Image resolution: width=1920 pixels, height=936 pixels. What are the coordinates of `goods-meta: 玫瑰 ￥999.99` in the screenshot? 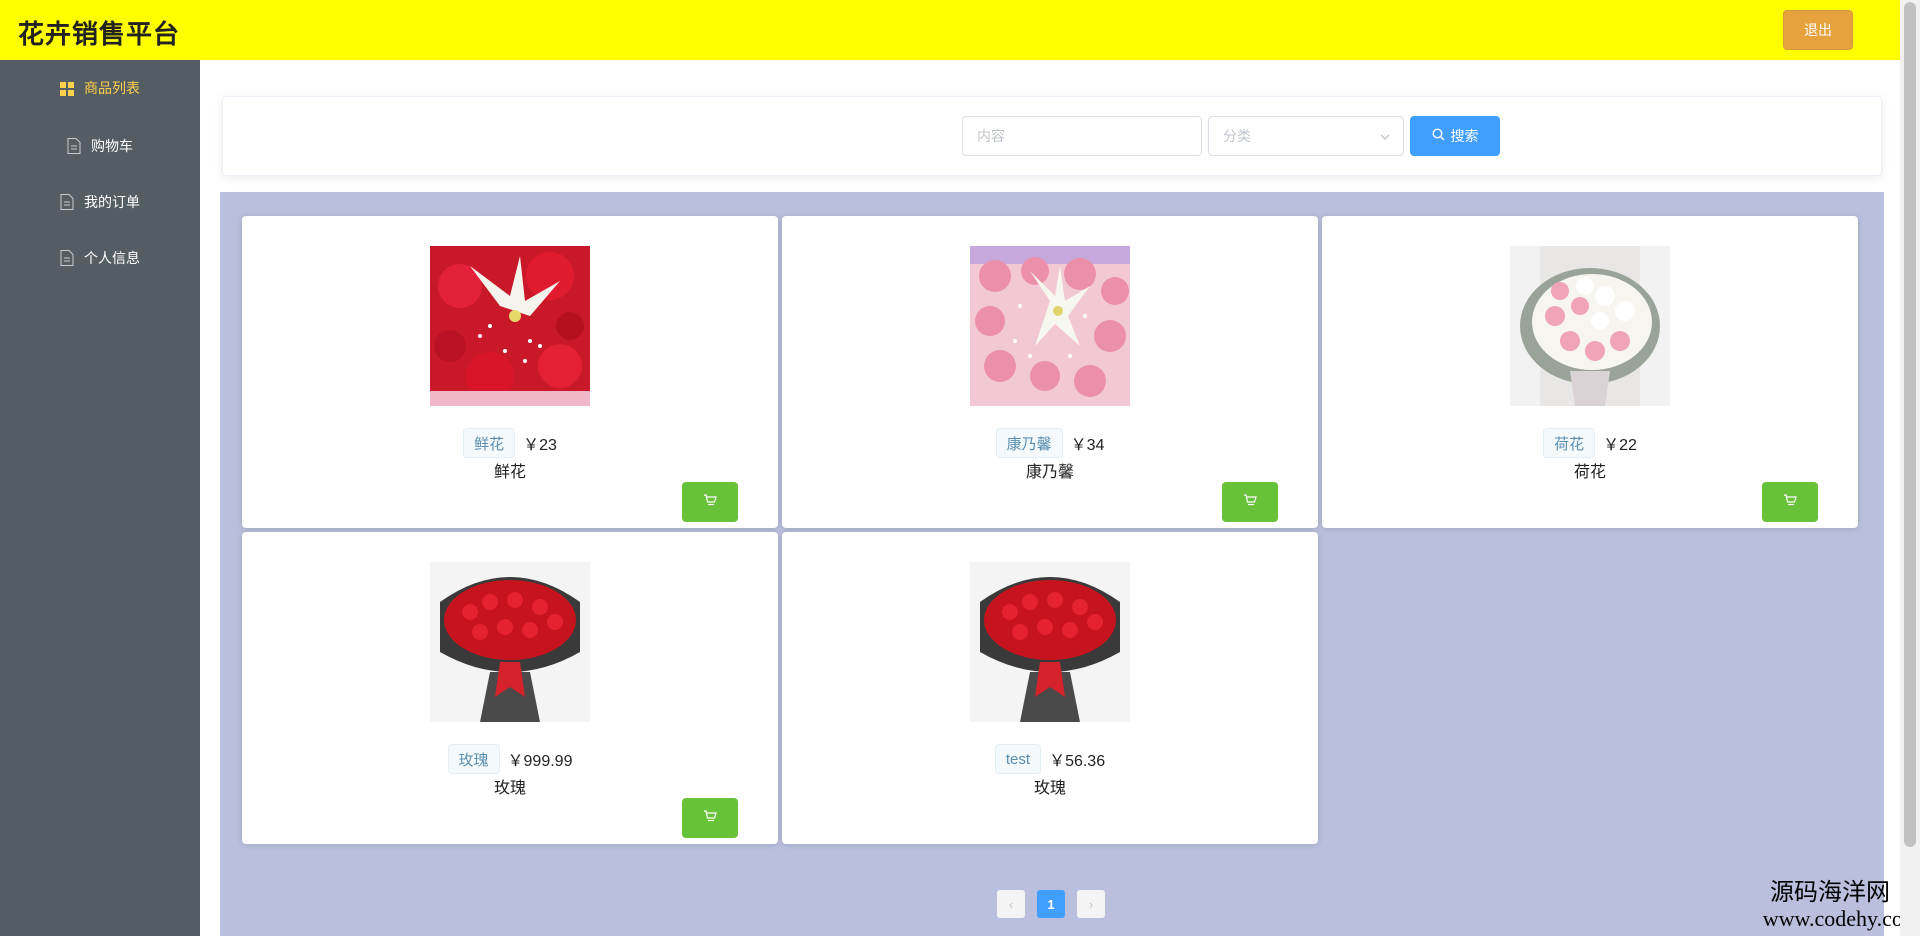 It's located at (510, 759).